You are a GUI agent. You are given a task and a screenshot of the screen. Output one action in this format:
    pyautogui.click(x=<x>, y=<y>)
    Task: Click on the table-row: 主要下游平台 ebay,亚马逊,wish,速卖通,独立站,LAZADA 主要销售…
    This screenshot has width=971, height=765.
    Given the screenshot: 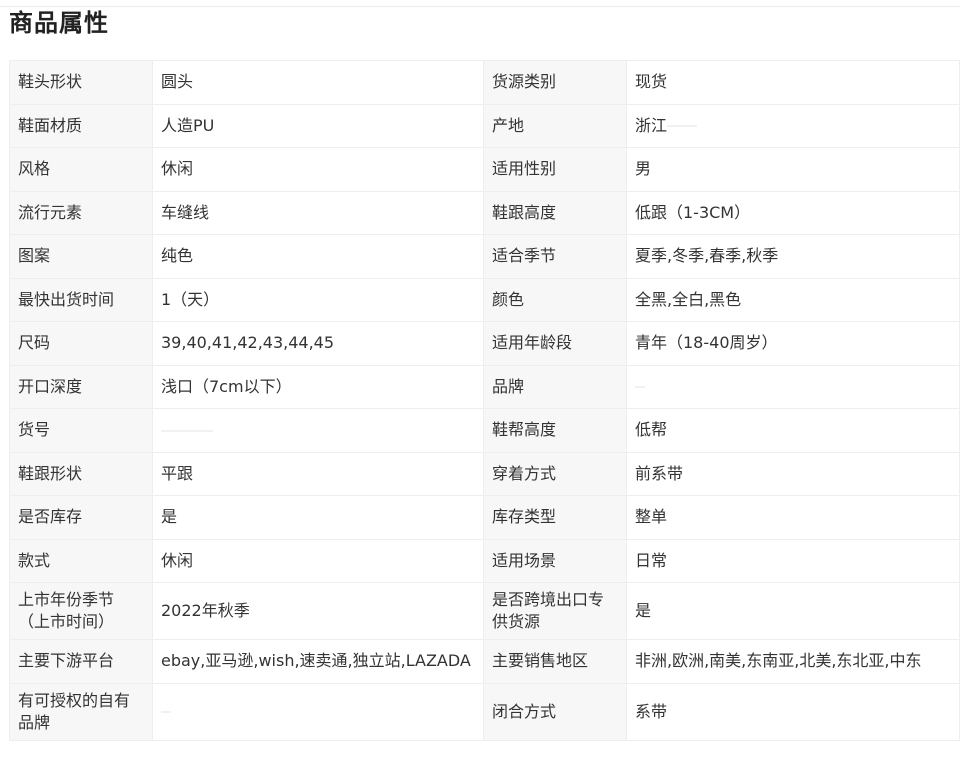 What is the action you would take?
    pyautogui.click(x=484, y=661)
    